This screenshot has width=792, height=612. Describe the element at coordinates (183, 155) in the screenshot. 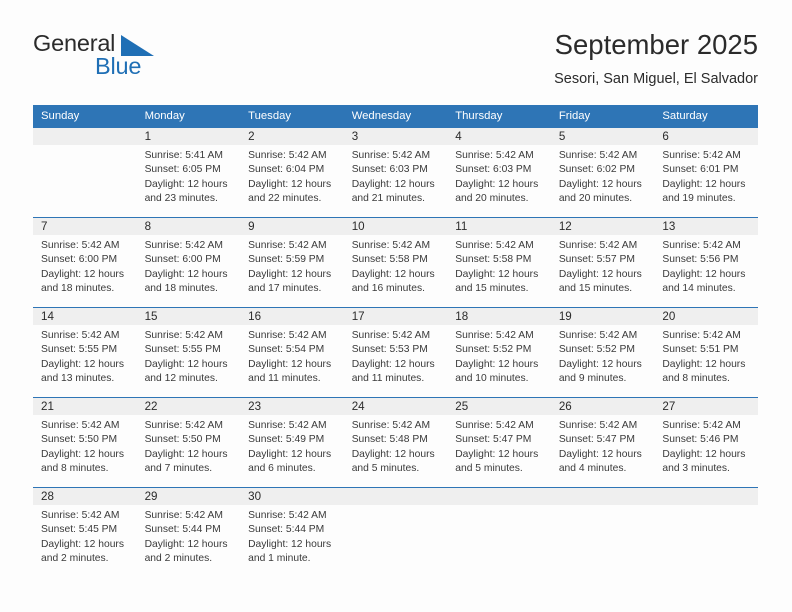

I see `day-detail-line: Sunrise: 5:41 AM` at that location.